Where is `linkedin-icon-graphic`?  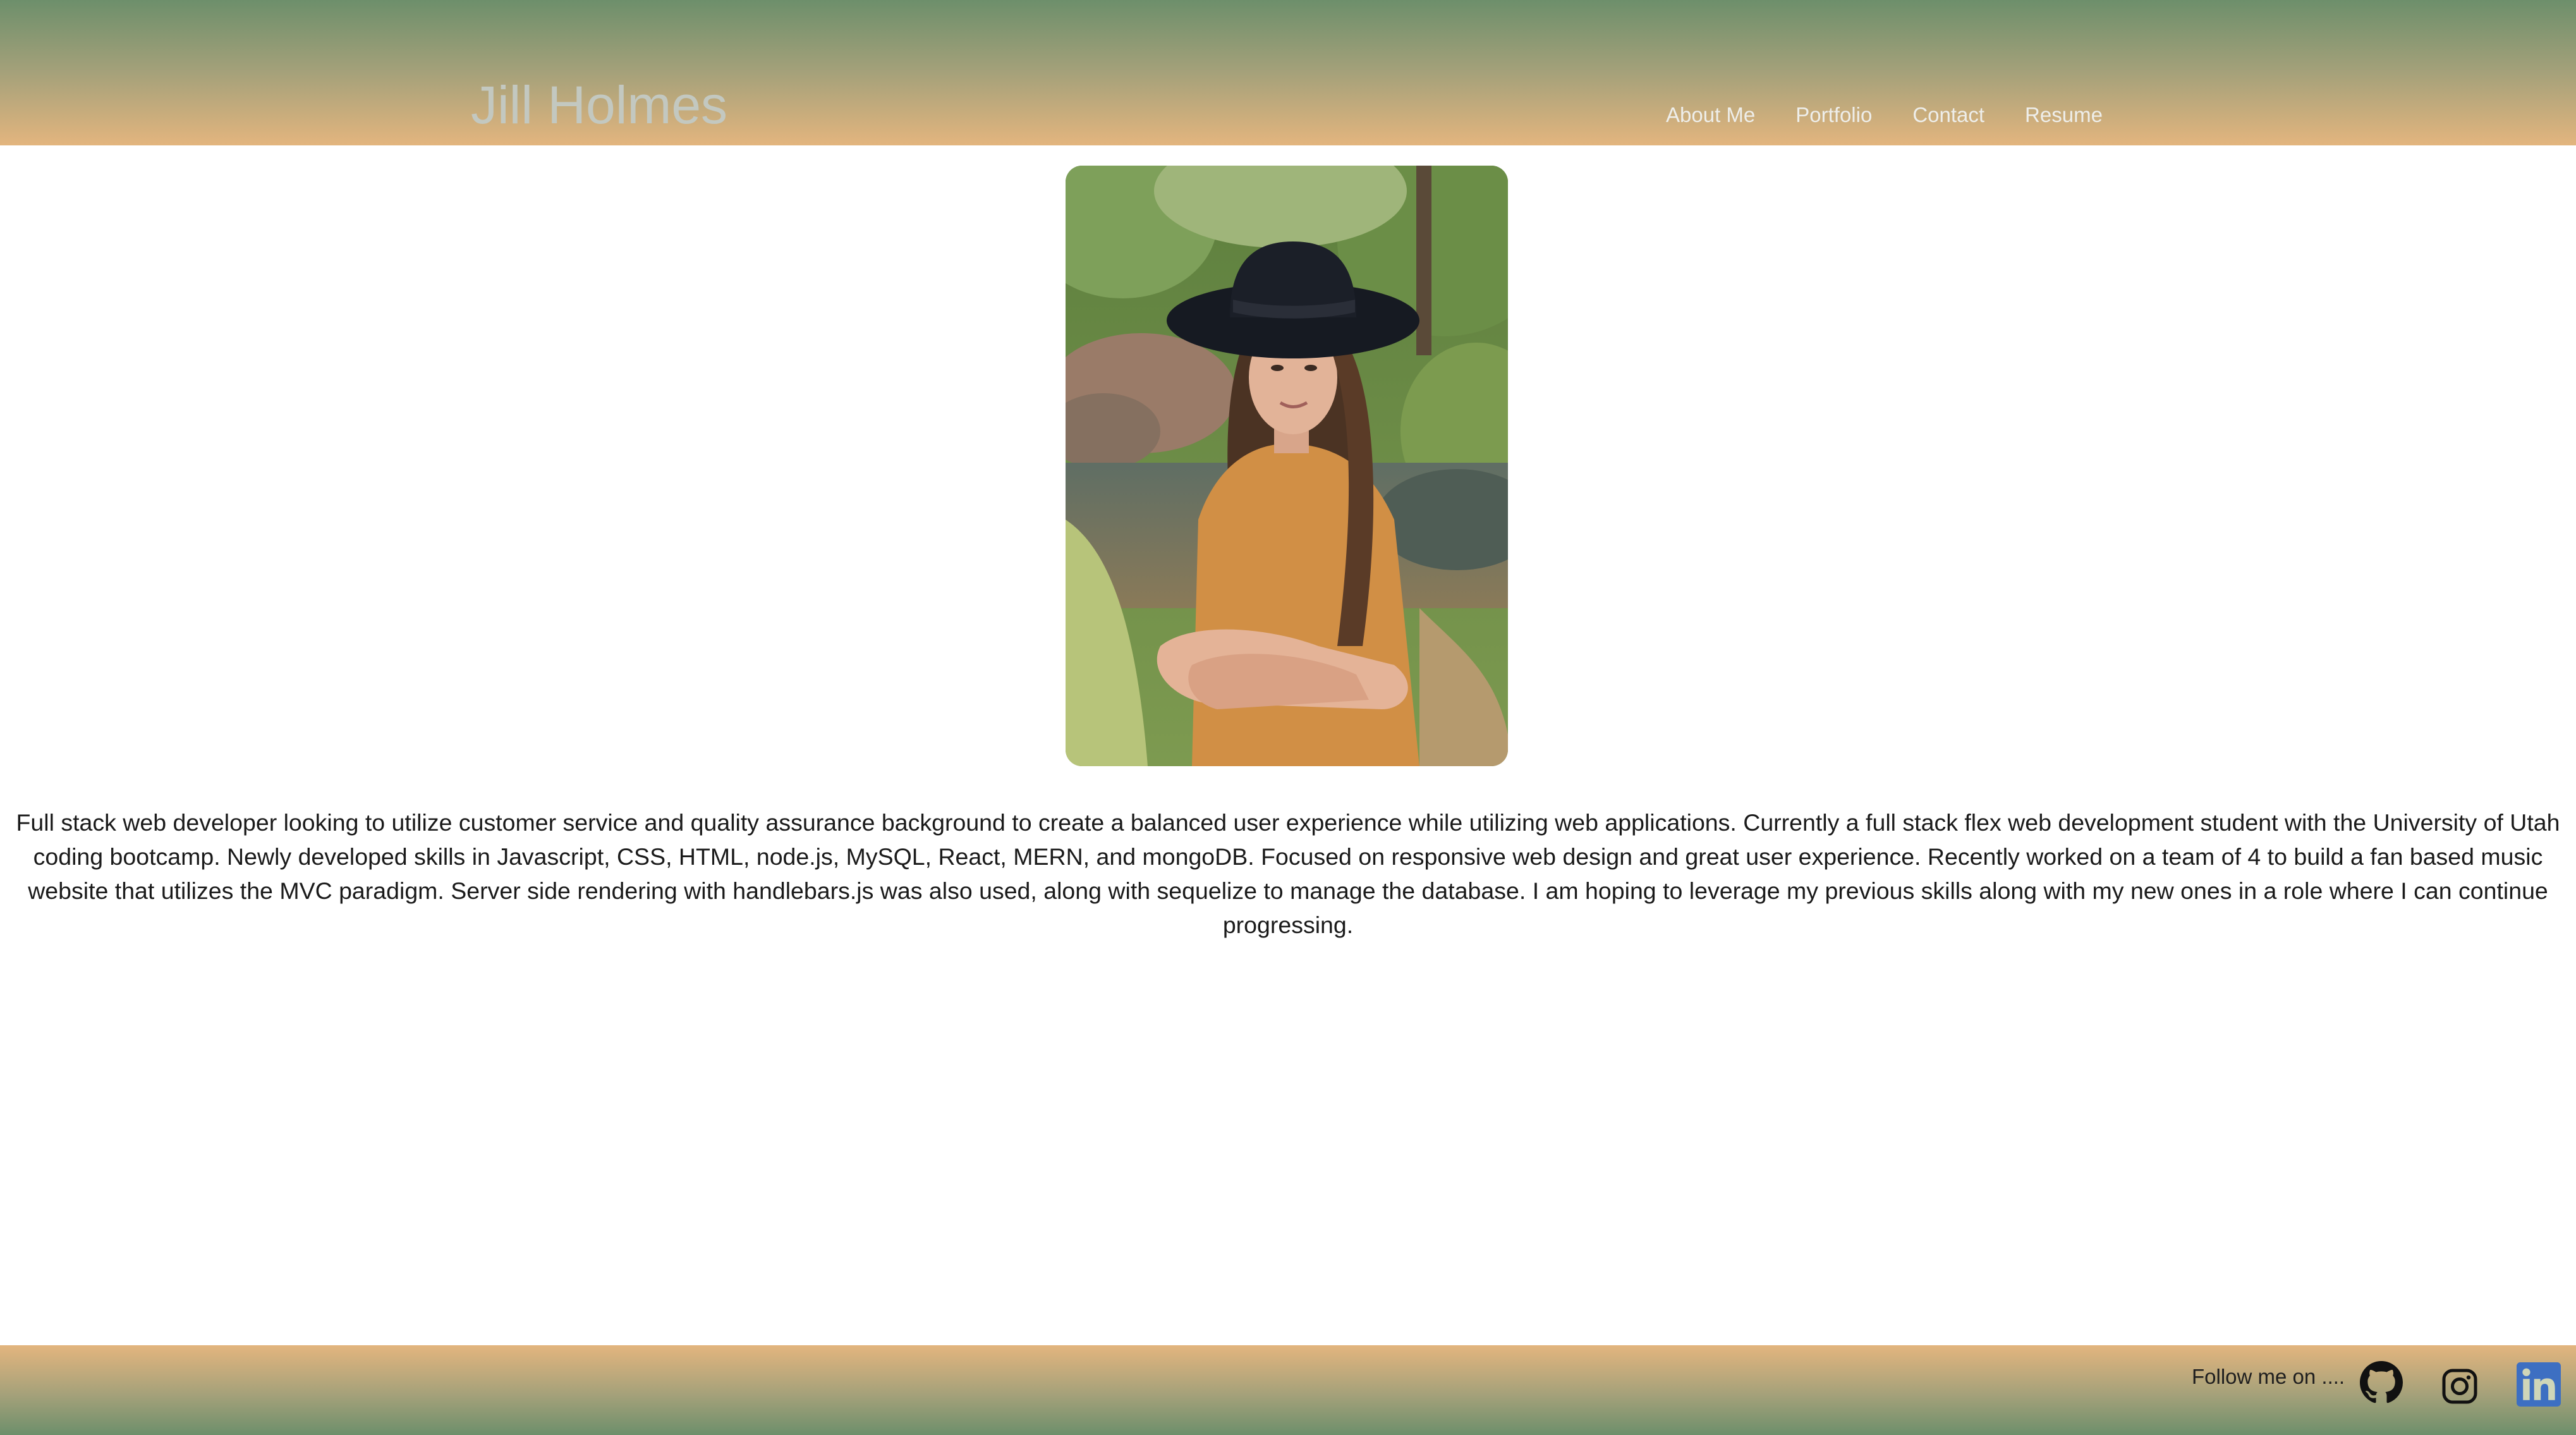 linkedin-icon-graphic is located at coordinates (2539, 1385).